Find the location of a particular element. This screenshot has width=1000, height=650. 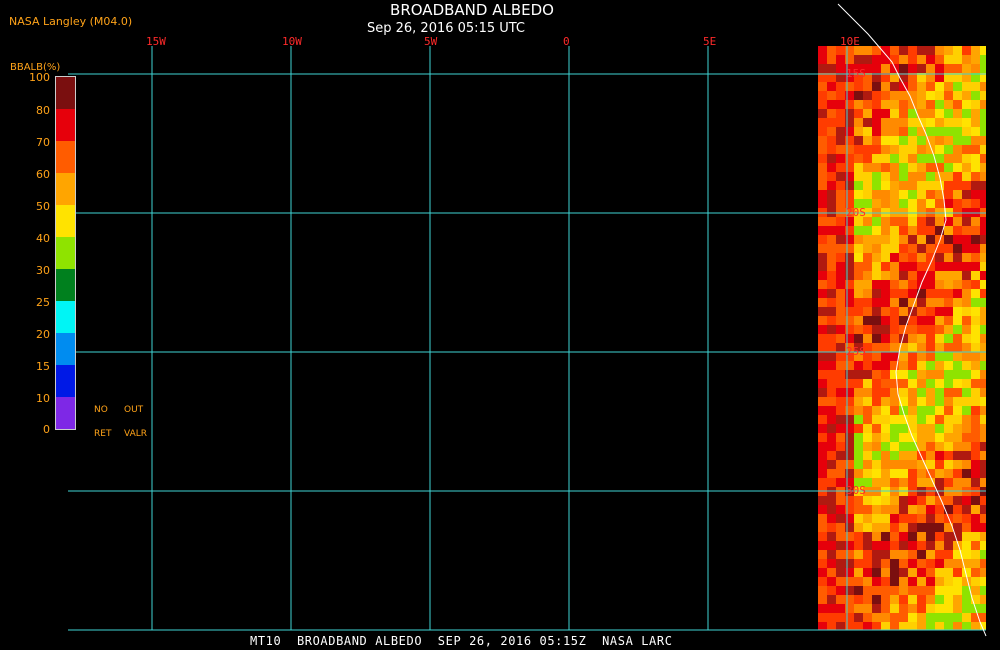

legend-out: OUT is located at coordinates (134, 410).